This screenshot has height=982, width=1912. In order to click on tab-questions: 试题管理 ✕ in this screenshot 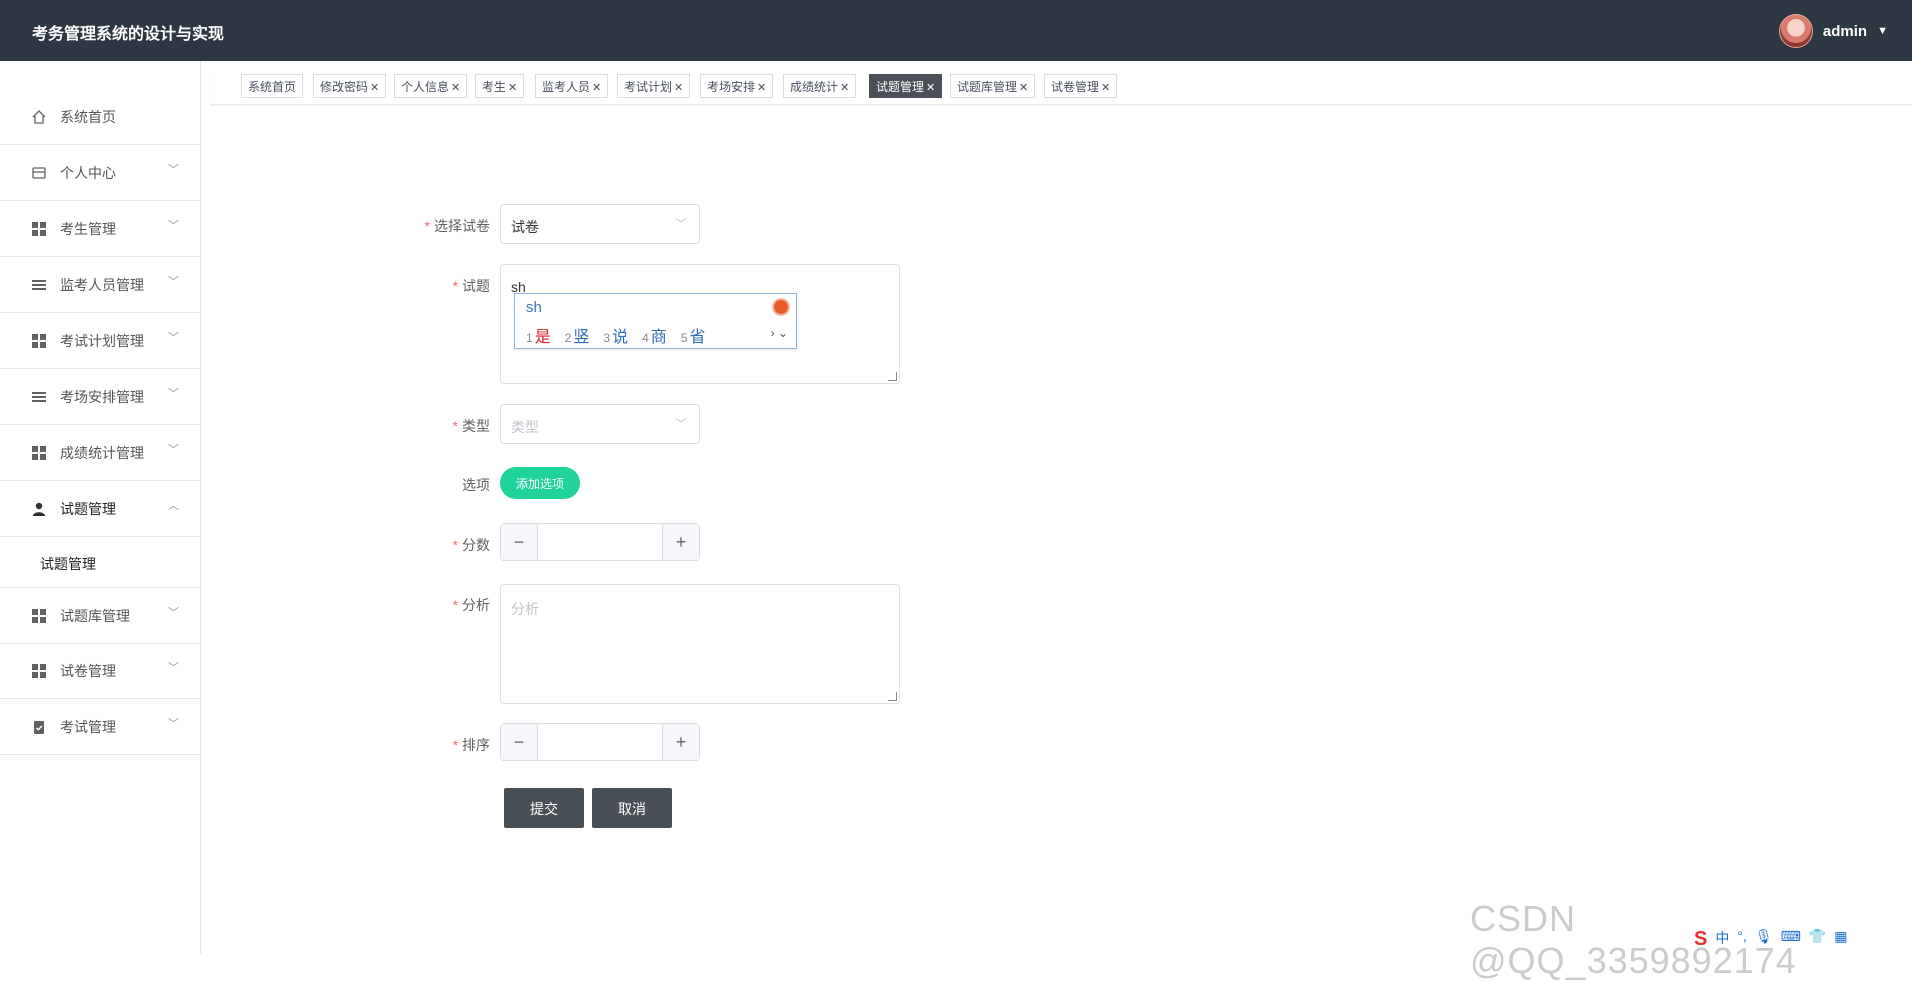, I will do `click(906, 86)`.